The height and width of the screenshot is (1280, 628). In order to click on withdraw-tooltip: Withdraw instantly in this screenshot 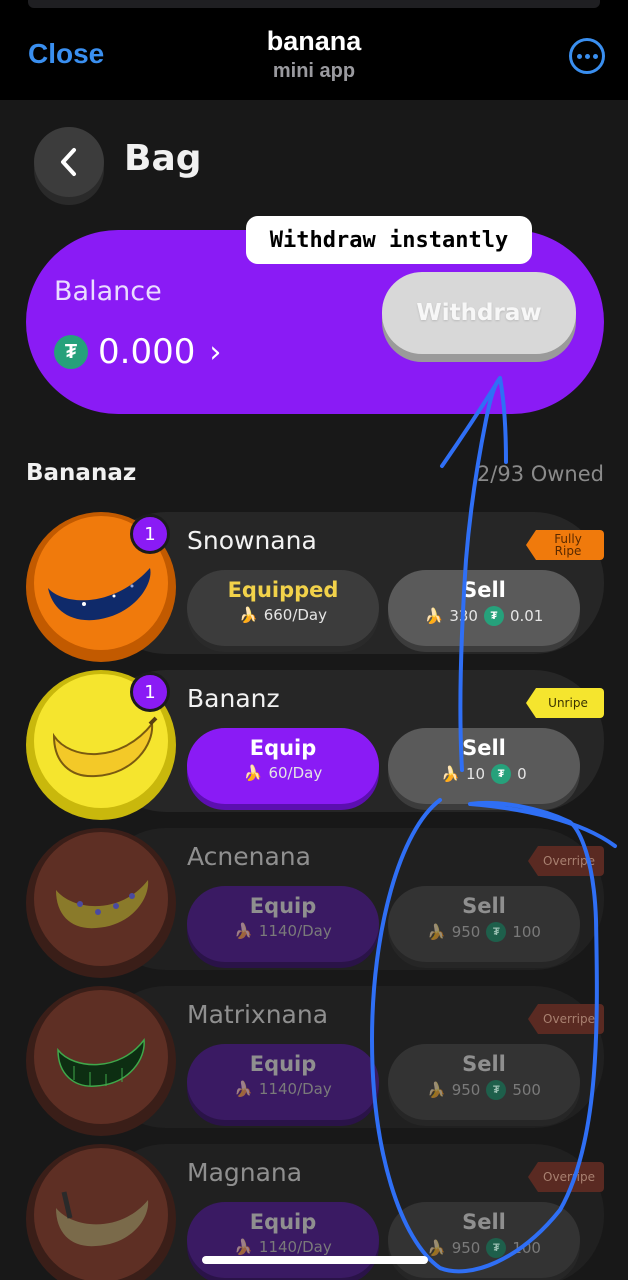, I will do `click(389, 240)`.